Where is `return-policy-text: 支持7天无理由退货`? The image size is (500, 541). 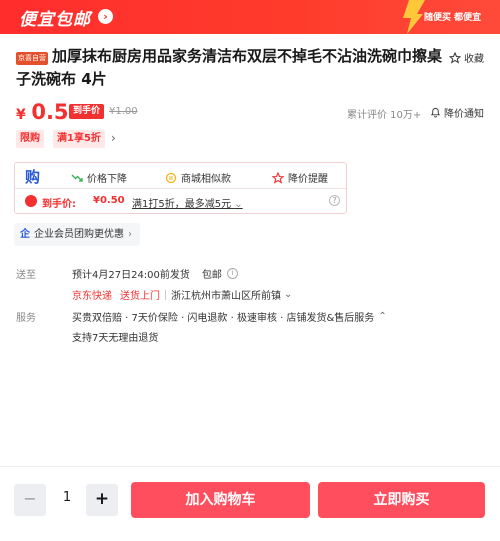
return-policy-text: 支持7天无理由退货 is located at coordinates (115, 338).